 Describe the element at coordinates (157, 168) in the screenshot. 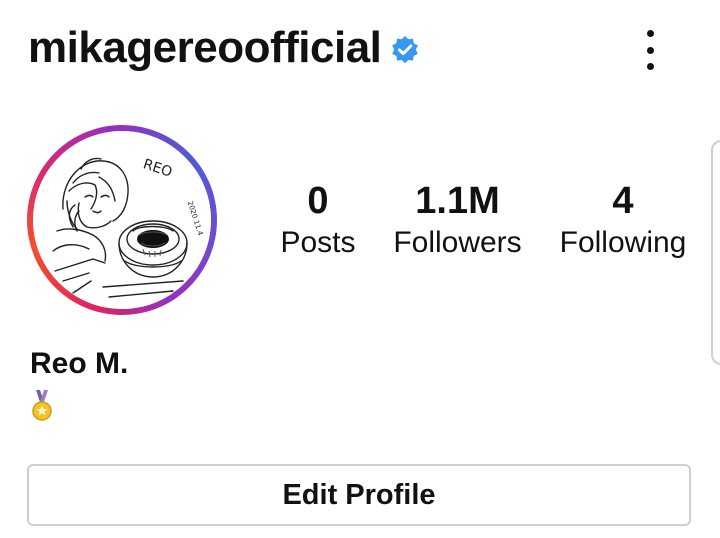

I see `avatar-signature-text: REO` at that location.